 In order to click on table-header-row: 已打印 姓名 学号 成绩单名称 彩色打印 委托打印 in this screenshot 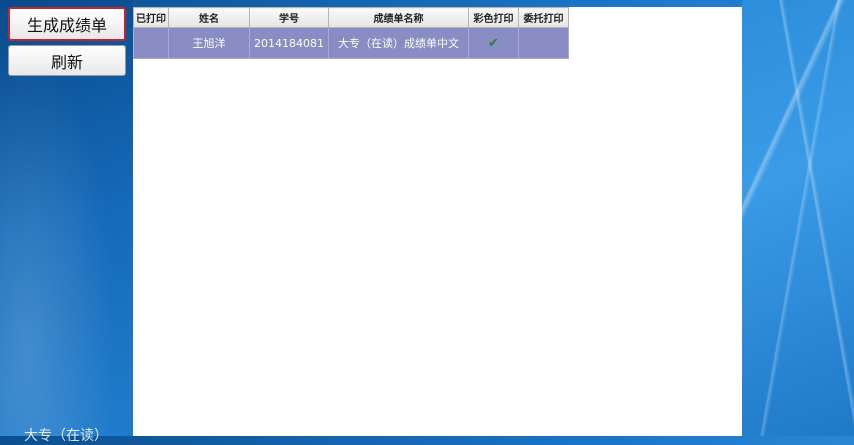, I will do `click(351, 17)`.